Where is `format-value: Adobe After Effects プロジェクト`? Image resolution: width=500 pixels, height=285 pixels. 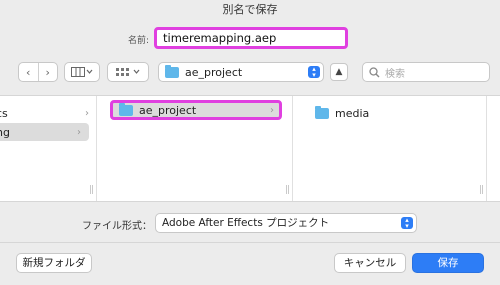 format-value: Adobe After Effects プロジェクト is located at coordinates (246, 223).